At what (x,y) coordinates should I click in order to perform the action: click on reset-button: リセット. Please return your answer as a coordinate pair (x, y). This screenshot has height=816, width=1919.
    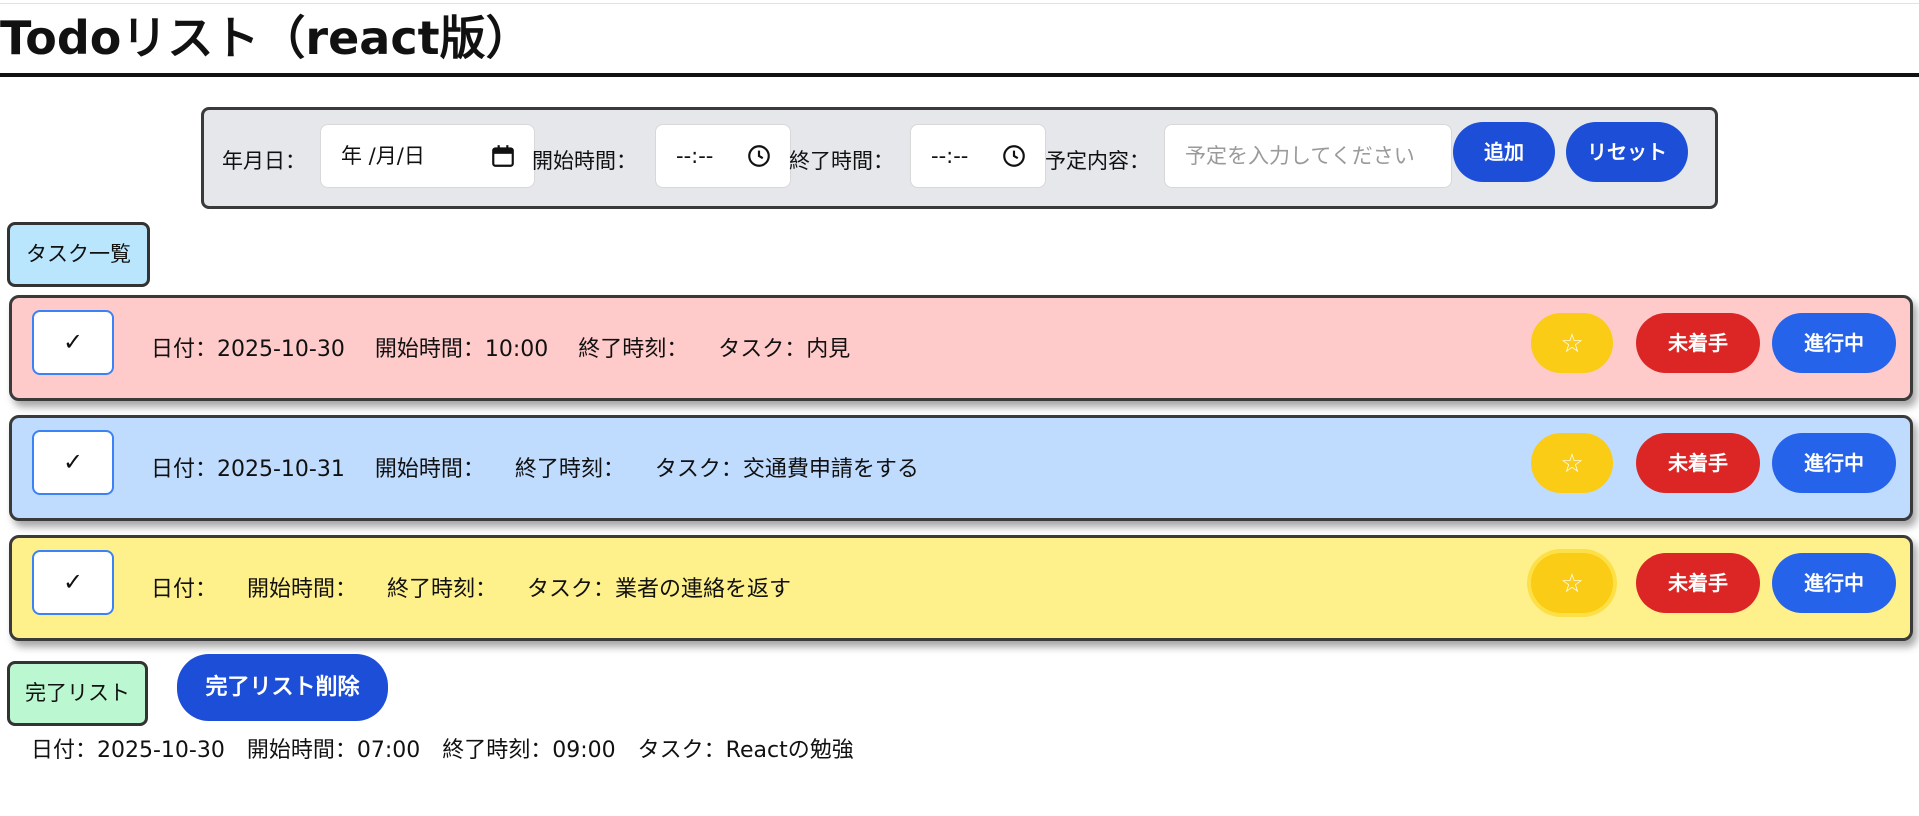
    Looking at the image, I should click on (1627, 152).